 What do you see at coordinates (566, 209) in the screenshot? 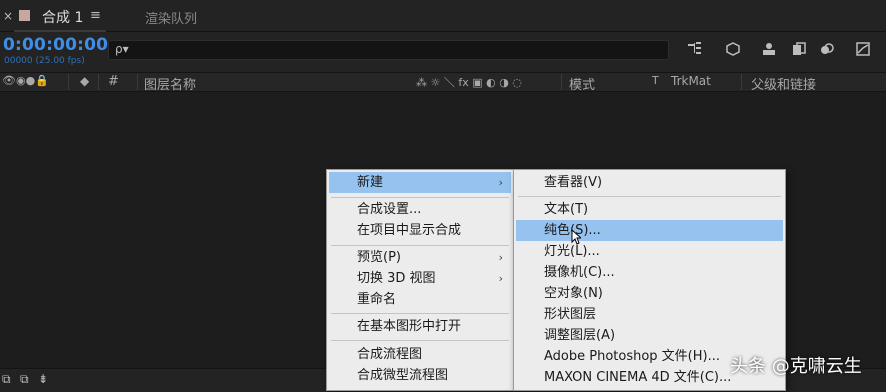
I see `menu-item-label: 文本(T)` at bounding box center [566, 209].